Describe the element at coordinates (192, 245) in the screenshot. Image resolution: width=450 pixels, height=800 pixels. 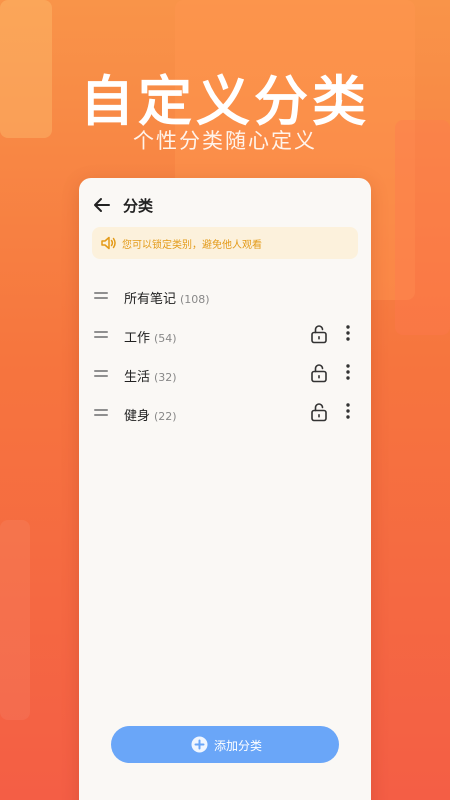
I see `notice-text: 您可以锁定类别，避免他人观看` at that location.